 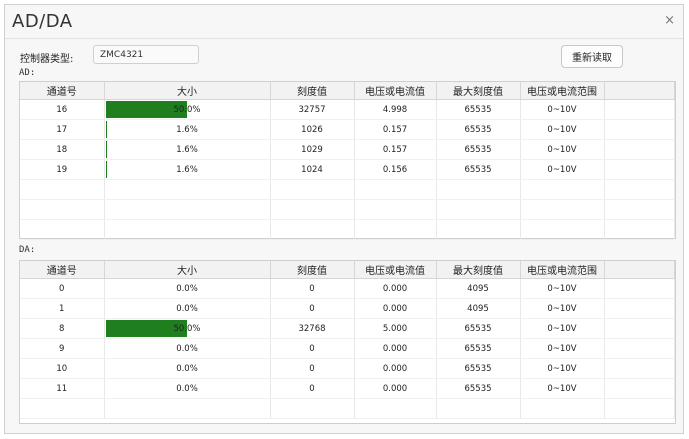 I want to click on table-row: 19 1.6% 1024 0.156 65535 0~10V, so click(x=347, y=169).